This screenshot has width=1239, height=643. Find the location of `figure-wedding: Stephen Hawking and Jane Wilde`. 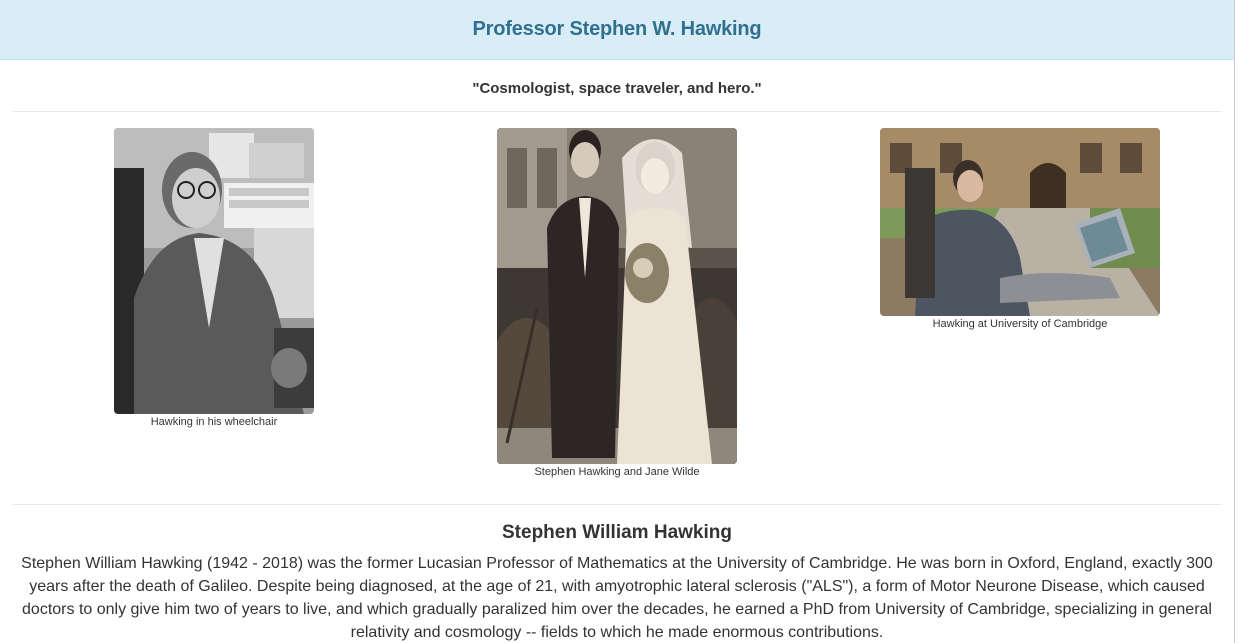

figure-wedding: Stephen Hawking and Jane Wilde is located at coordinates (617, 303).